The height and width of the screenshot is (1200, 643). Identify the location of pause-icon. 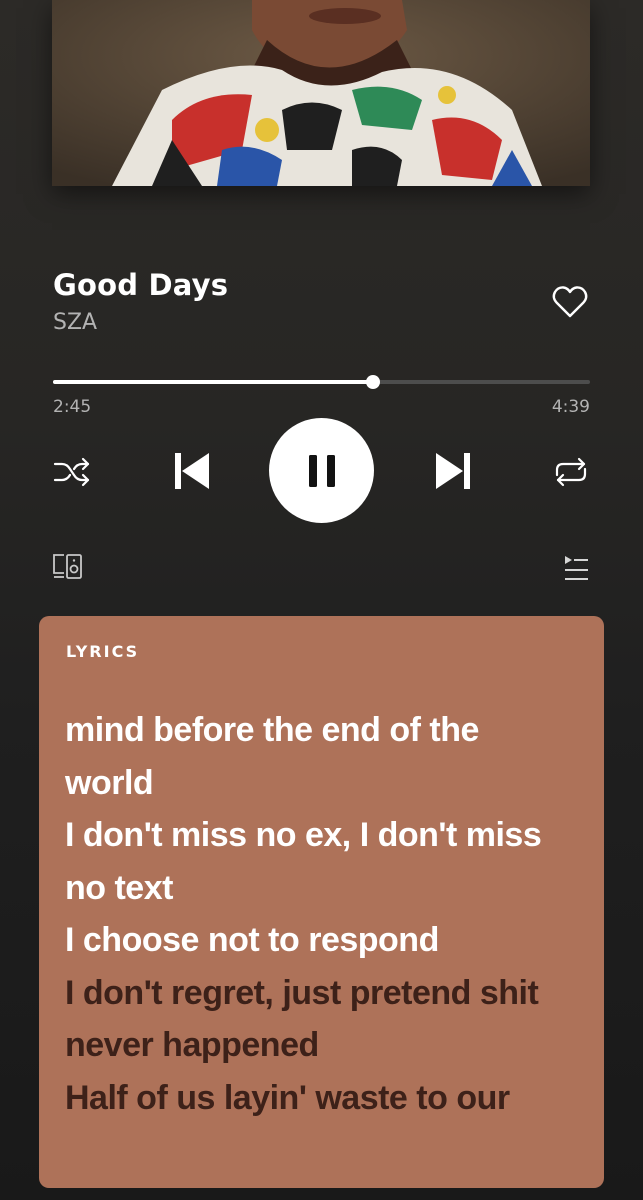
(321, 470).